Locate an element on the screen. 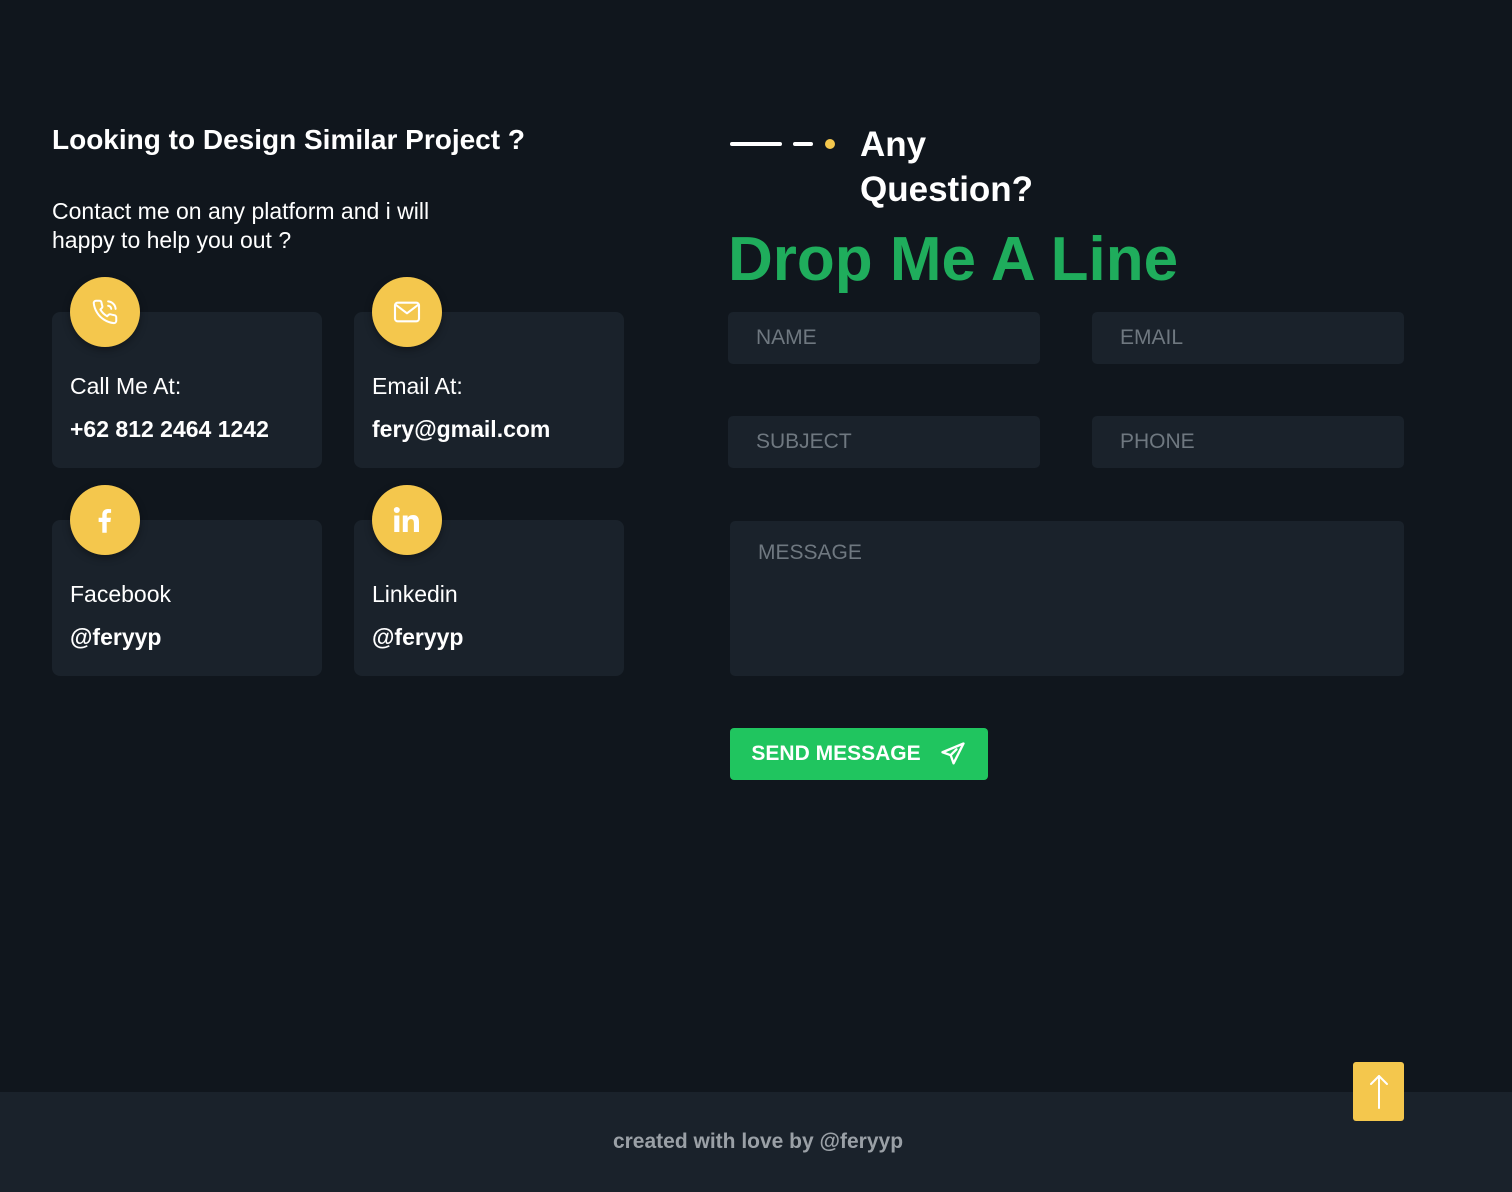 This screenshot has width=1512, height=1192. footer: created with love by @feryyp is located at coordinates (756, 1142).